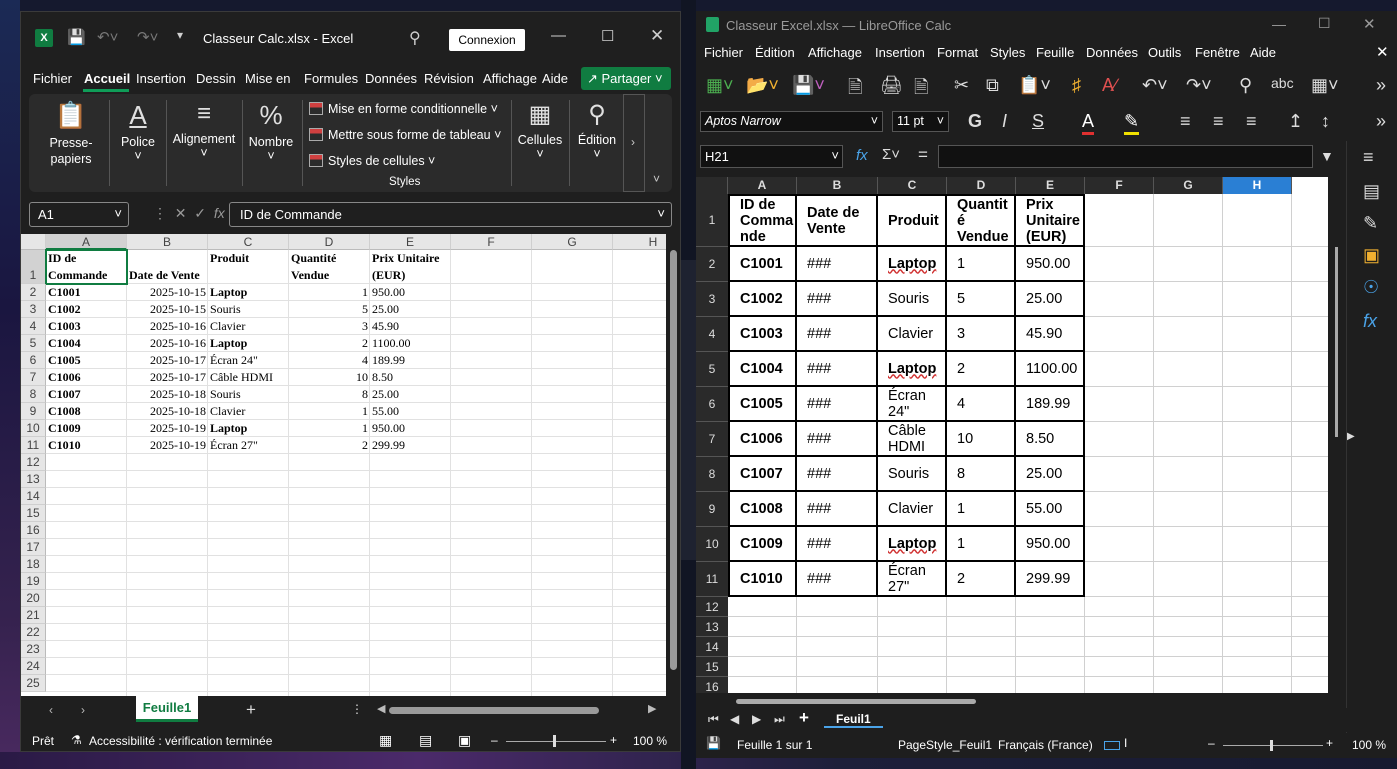 The height and width of the screenshot is (769, 1397). I want to click on data-cell: 2025-10-17, so click(167, 377).